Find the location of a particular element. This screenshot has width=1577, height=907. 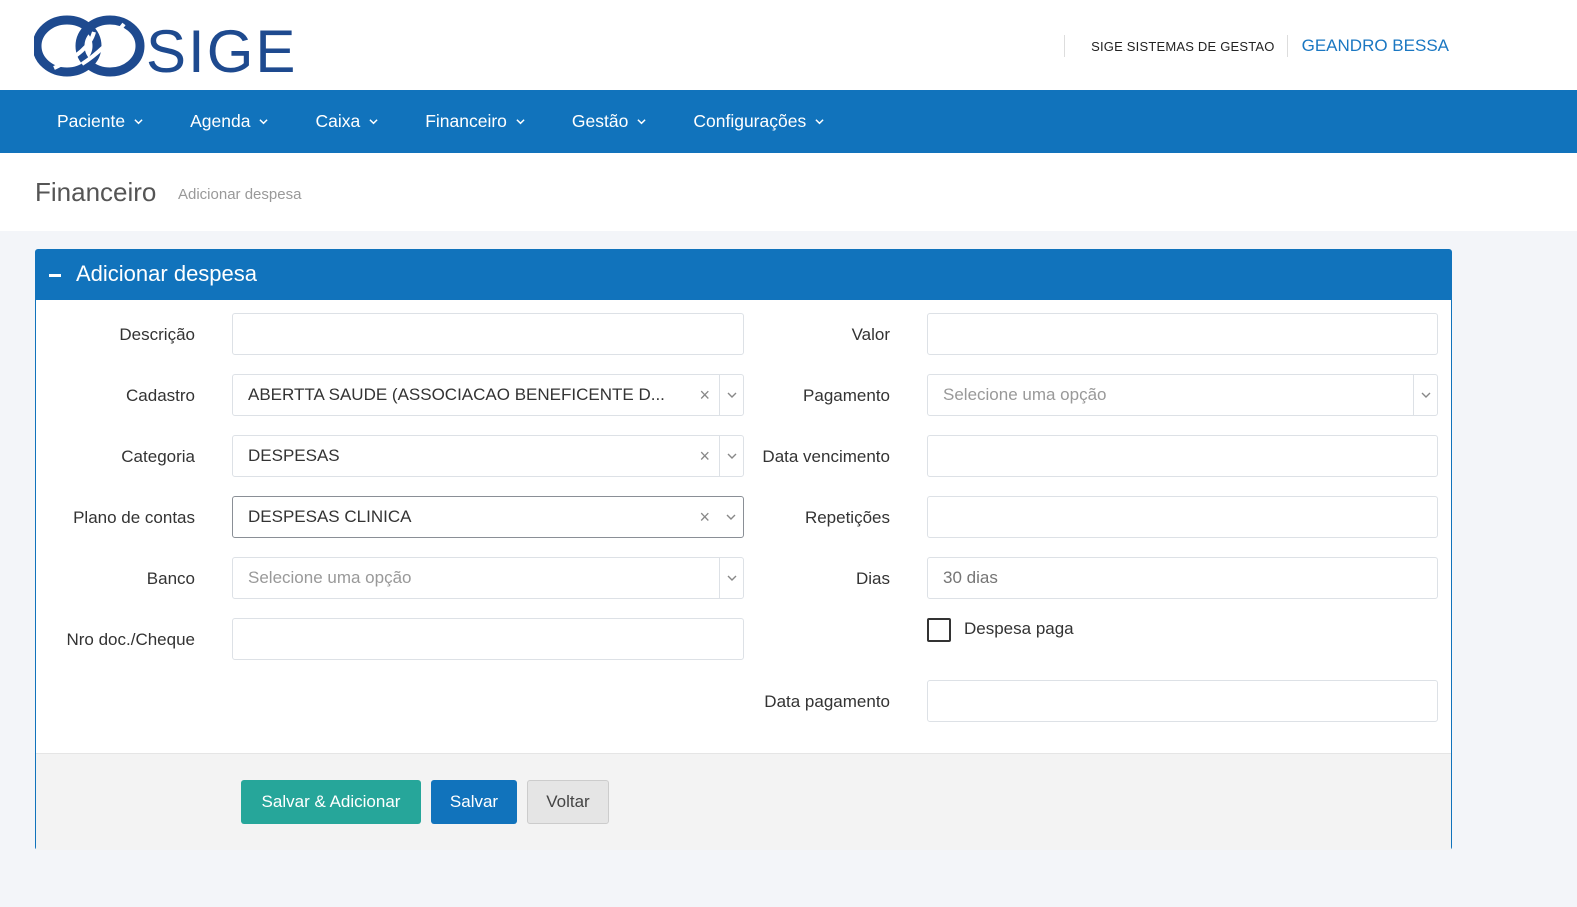

dias-label: Dias is located at coordinates (872, 578).